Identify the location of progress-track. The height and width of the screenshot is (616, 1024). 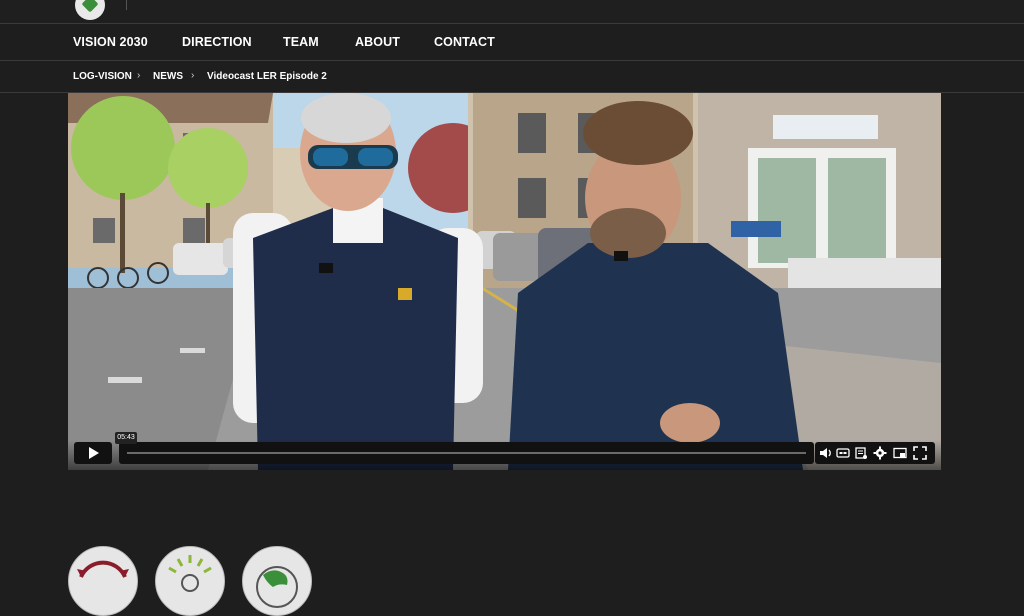
(466, 453).